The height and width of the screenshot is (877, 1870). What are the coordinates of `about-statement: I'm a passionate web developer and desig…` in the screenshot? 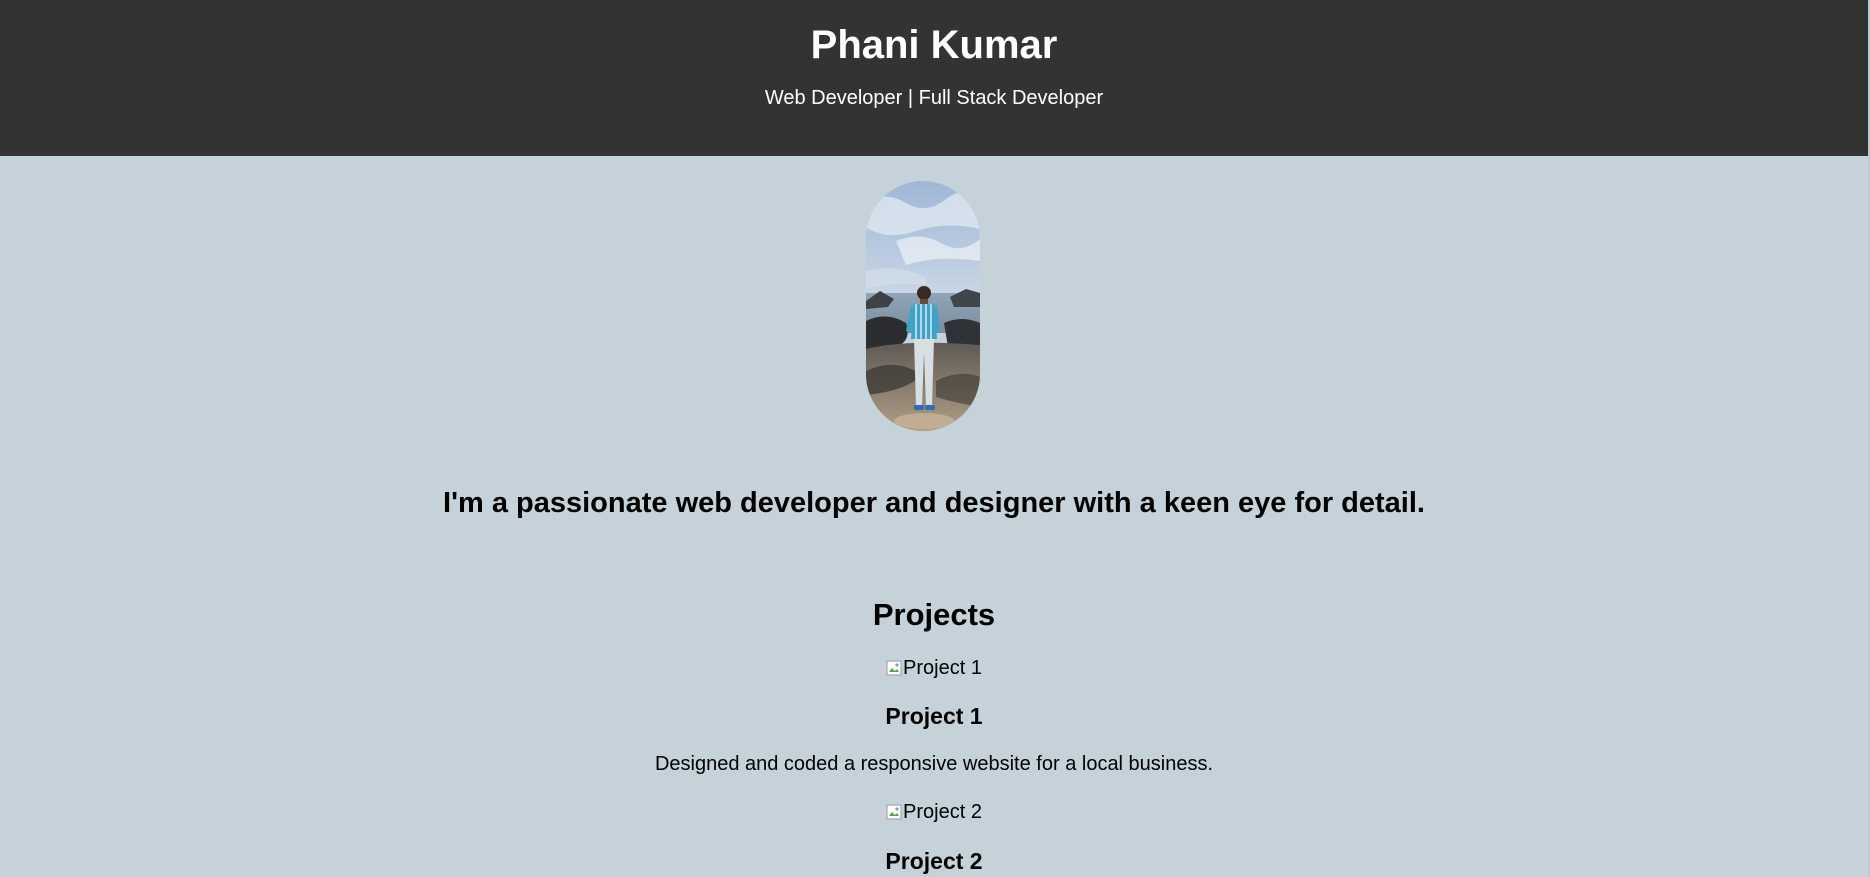 It's located at (934, 503).